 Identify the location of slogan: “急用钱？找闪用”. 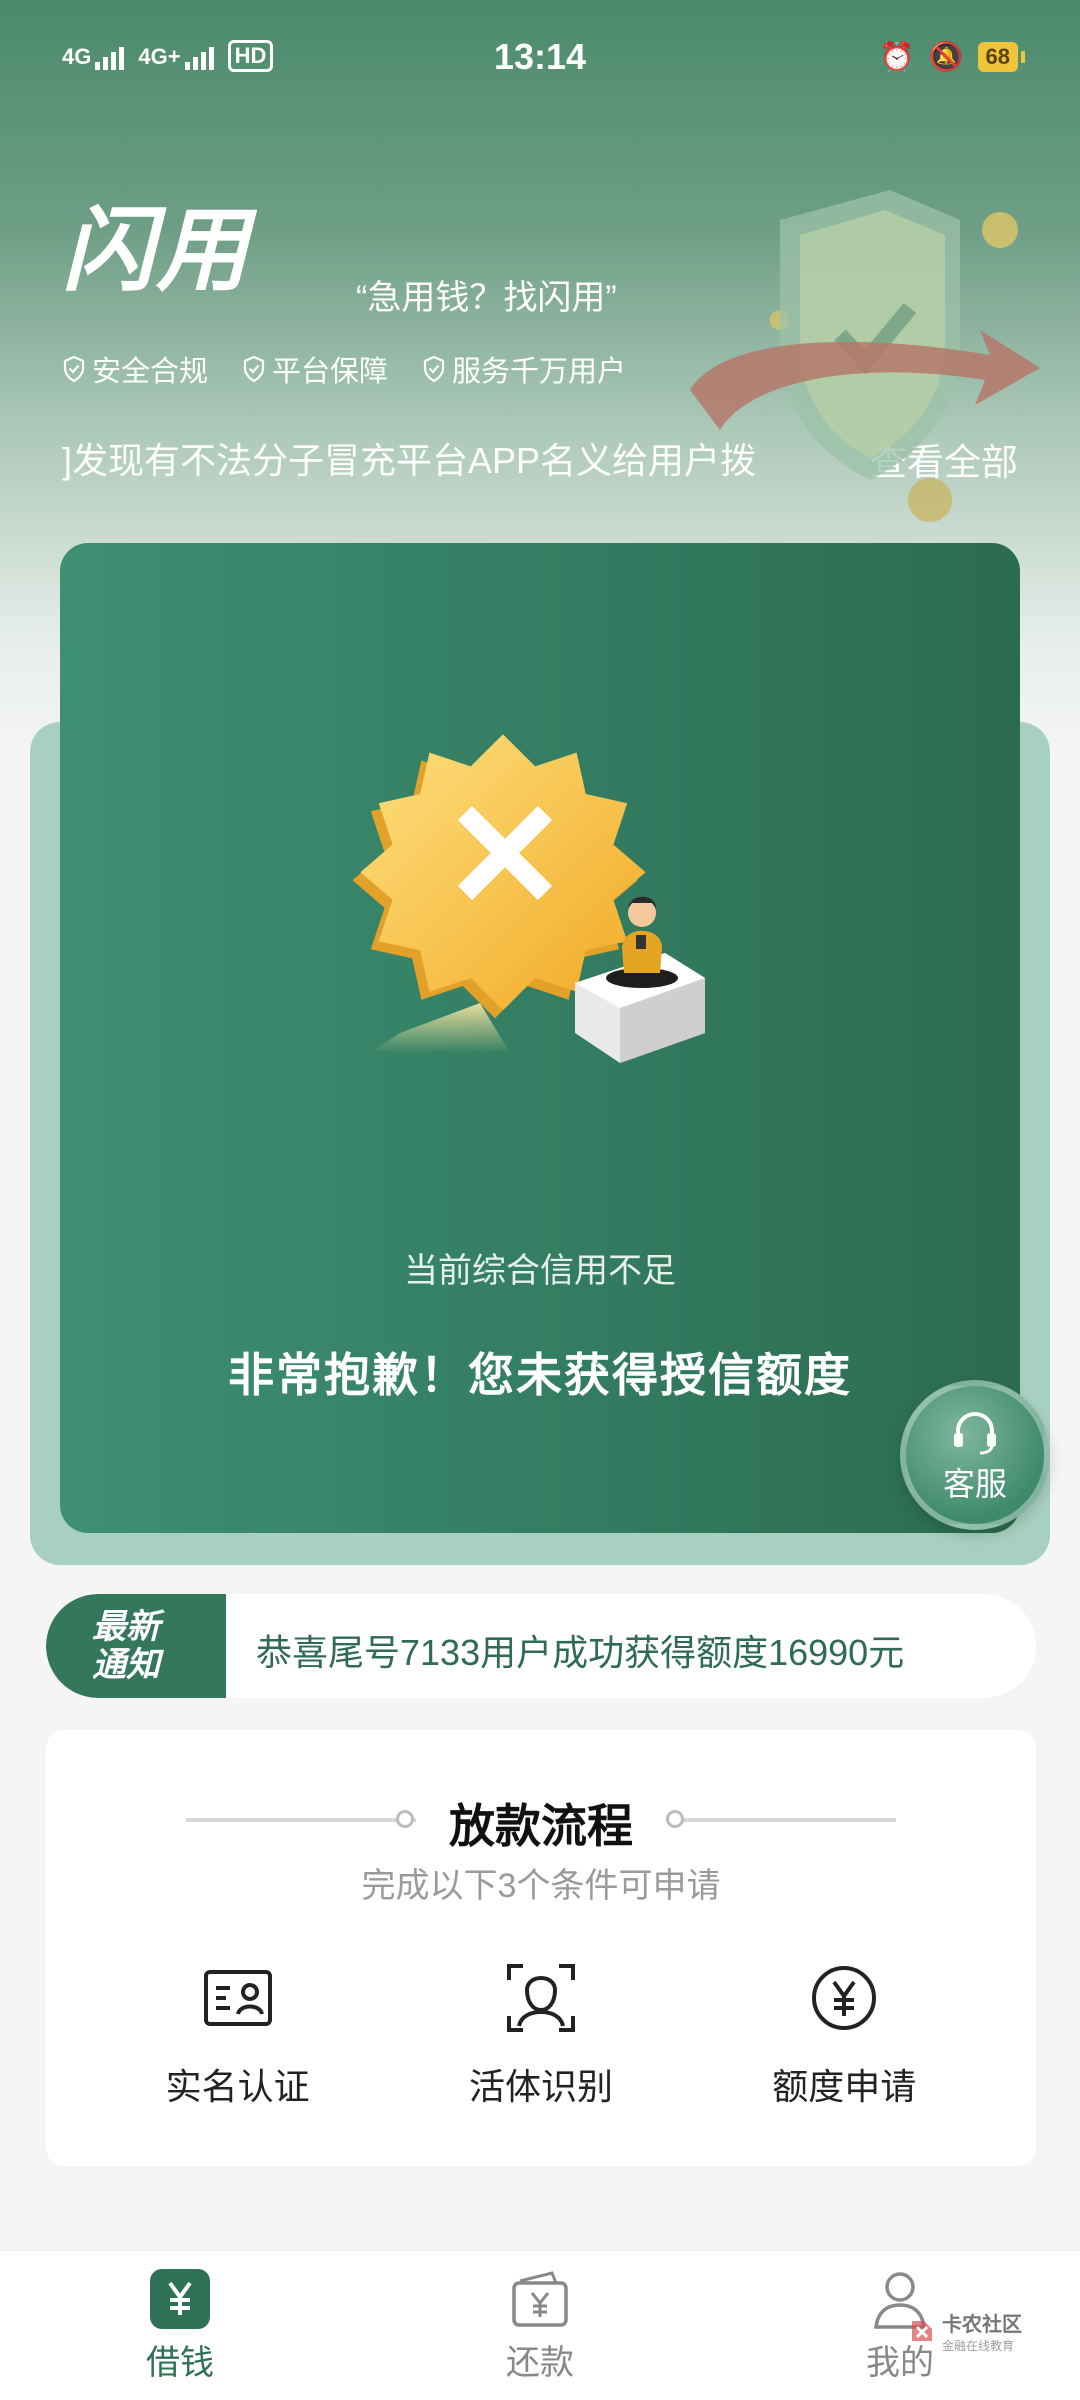
(486, 298).